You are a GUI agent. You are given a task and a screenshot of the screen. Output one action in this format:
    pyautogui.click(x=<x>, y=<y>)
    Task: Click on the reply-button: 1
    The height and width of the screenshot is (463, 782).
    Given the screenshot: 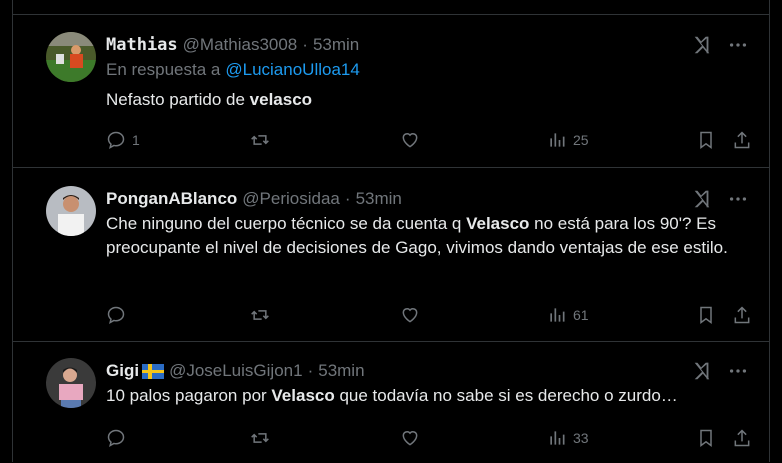 What is the action you would take?
    pyautogui.click(x=123, y=140)
    